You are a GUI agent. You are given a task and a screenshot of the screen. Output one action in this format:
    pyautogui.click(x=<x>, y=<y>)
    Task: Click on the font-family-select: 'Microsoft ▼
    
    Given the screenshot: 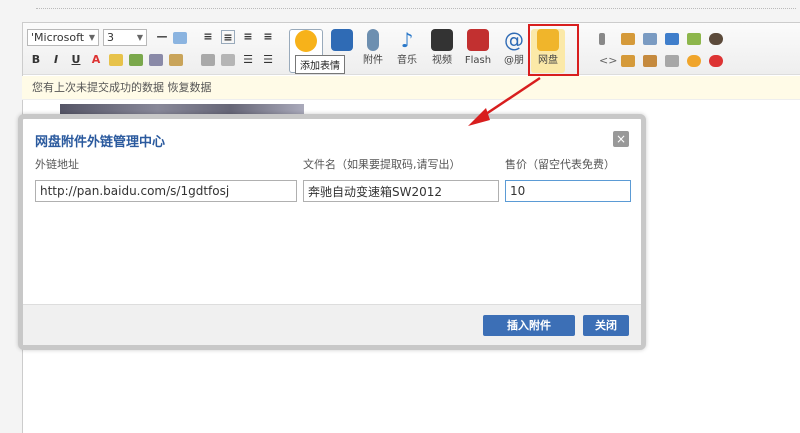 What is the action you would take?
    pyautogui.click(x=63, y=37)
    